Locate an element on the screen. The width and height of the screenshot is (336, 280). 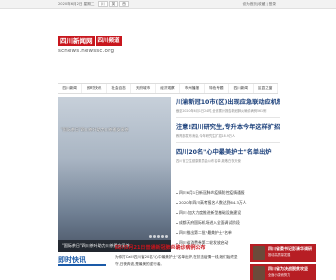
site-logo: 四川新闻网 四川频道 scnews.newssc.org is located at coordinates (93, 49).